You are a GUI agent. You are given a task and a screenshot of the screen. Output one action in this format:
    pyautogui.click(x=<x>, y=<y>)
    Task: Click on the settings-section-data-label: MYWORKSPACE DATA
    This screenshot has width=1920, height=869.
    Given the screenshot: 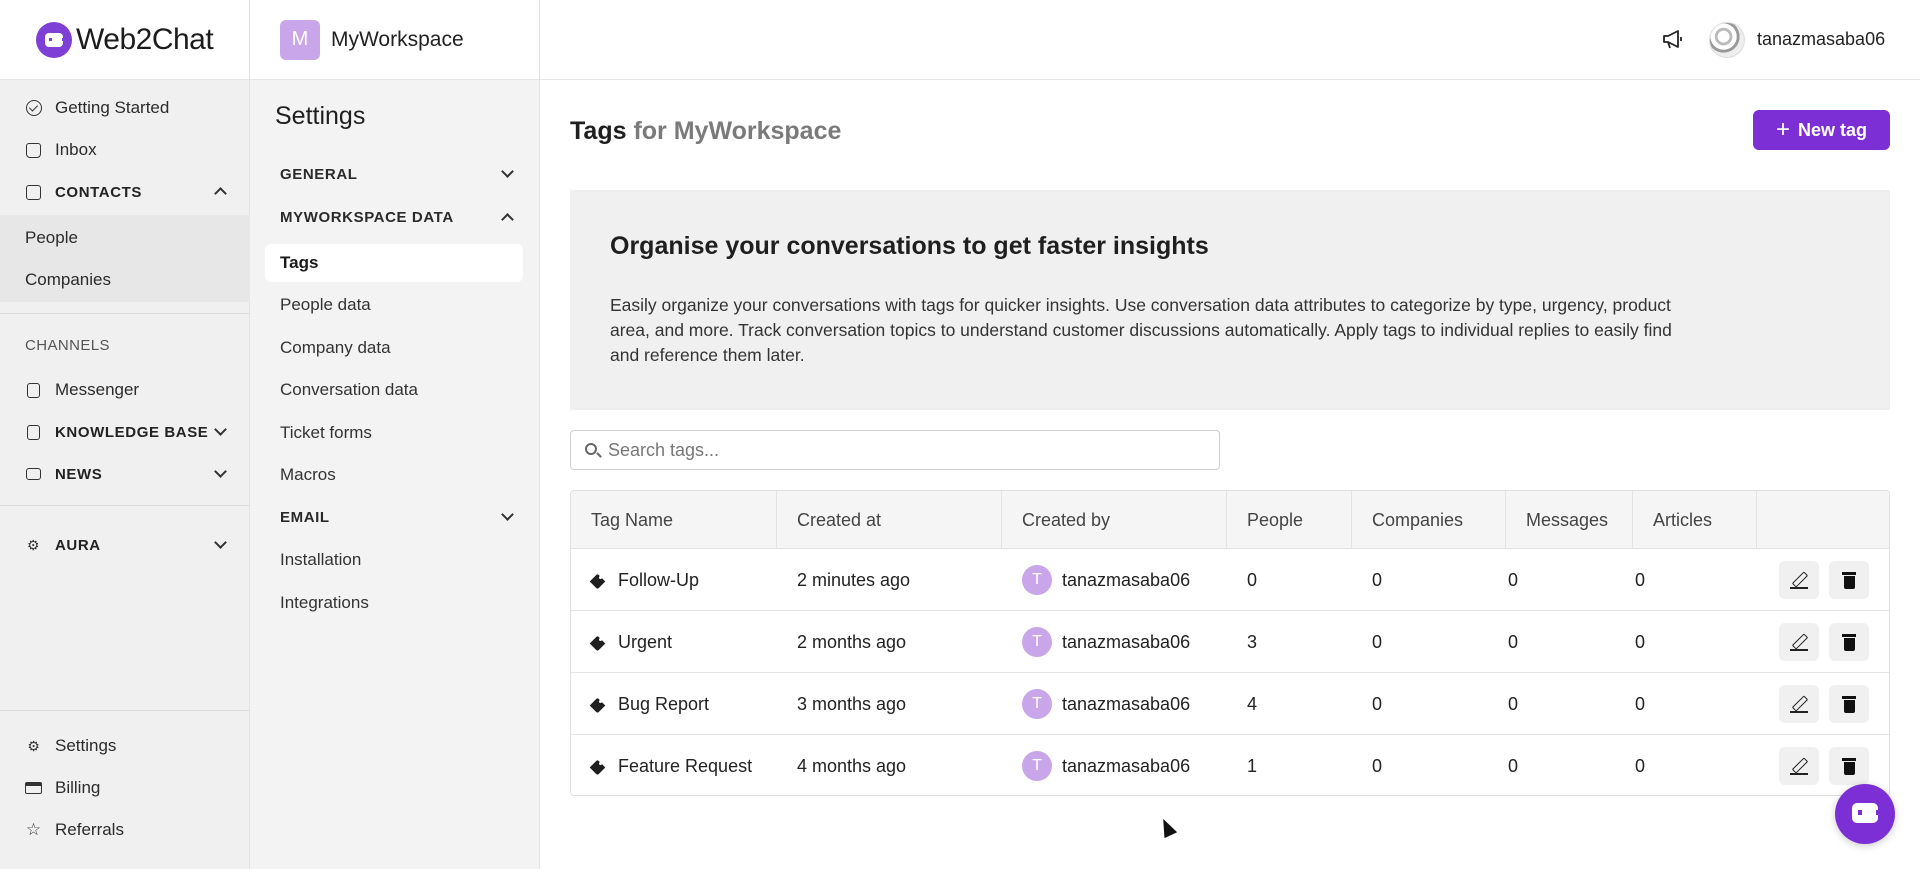 What is the action you would take?
    pyautogui.click(x=367, y=217)
    